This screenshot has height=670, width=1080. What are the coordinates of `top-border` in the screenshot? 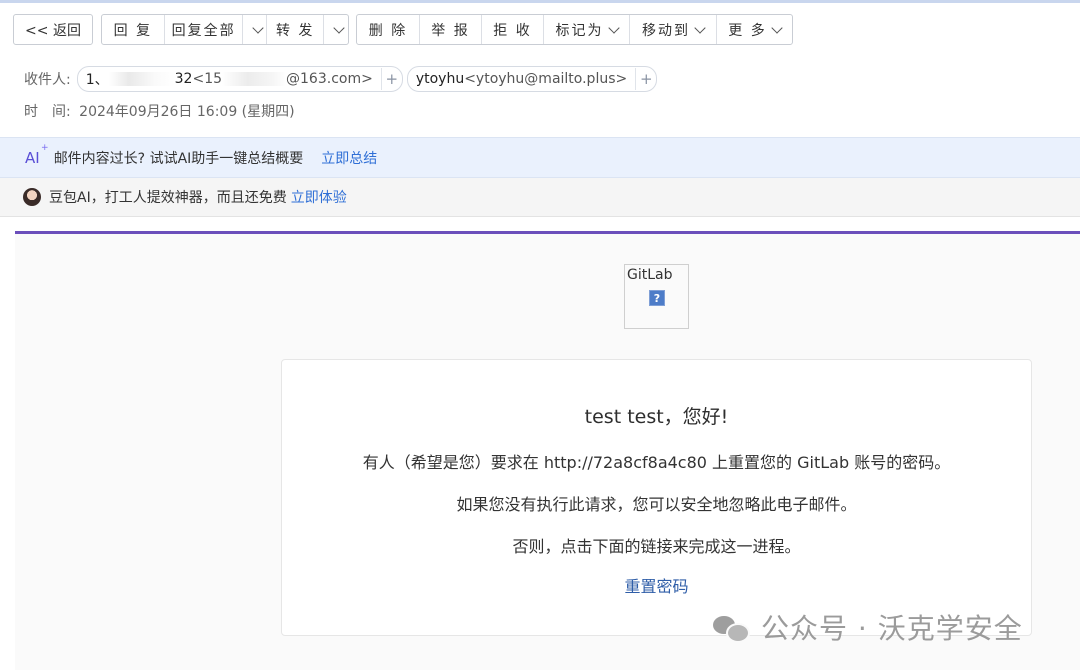 It's located at (540, 1).